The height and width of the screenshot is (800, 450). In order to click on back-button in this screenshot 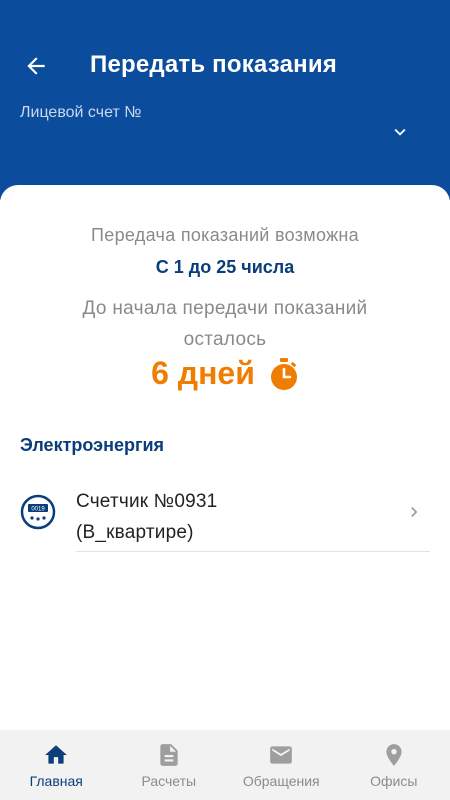, I will do `click(36, 66)`.